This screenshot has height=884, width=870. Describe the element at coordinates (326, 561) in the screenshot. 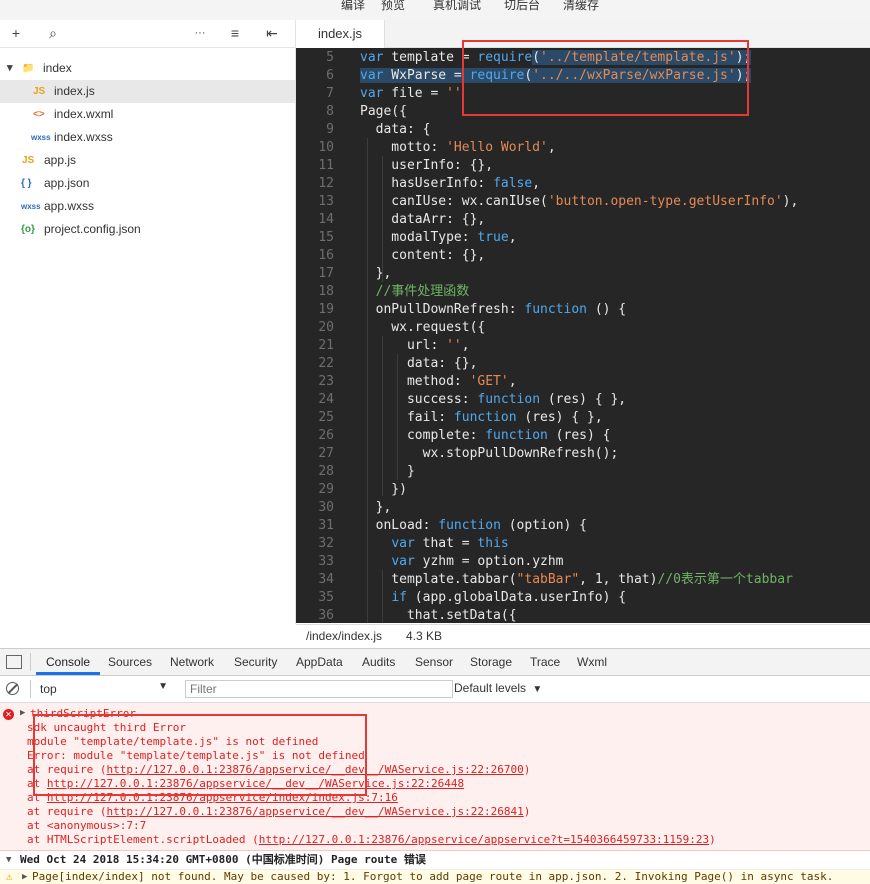

I see `line-number: 33` at that location.